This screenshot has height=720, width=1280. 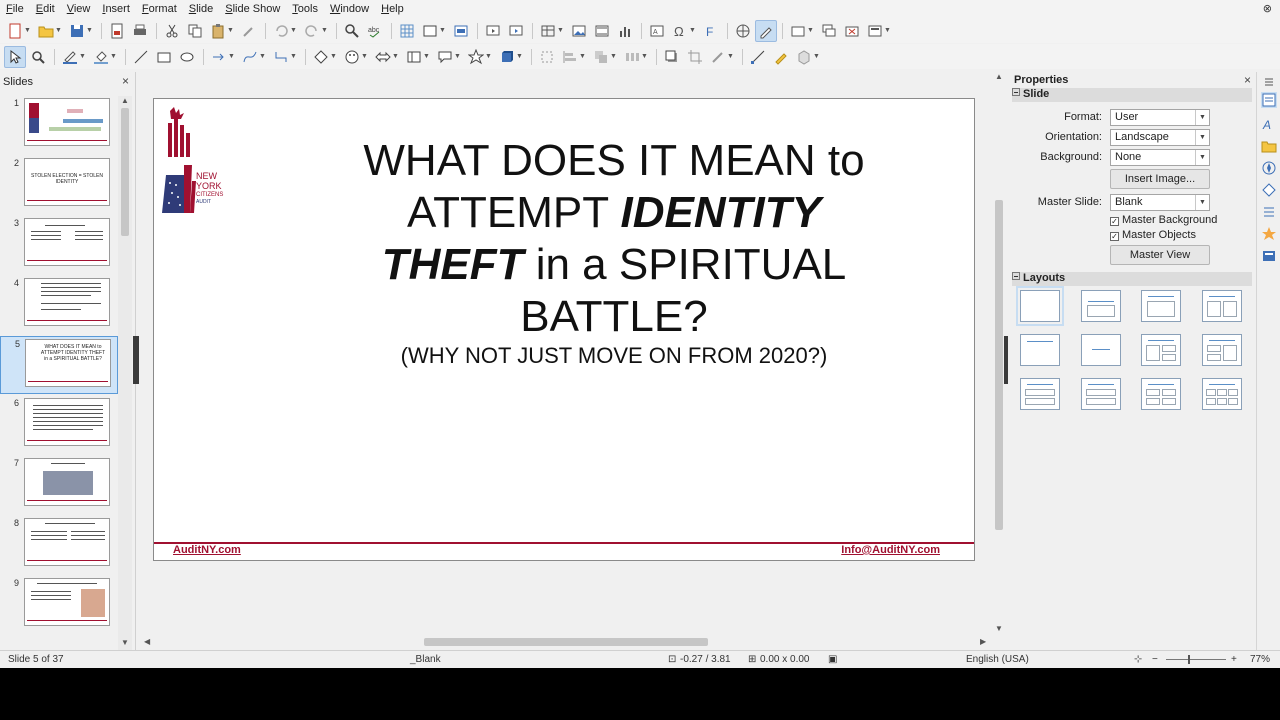 I want to click on scroll-down-icon: ▼, so click(x=999, y=628).